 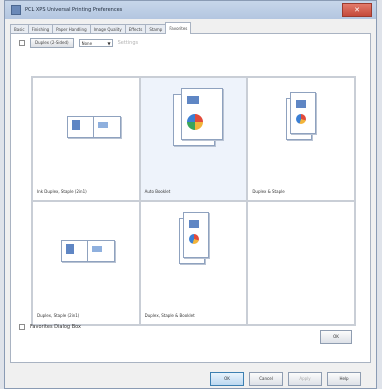 I want to click on favorites-dialog-label: Favorites Dialog Box, so click(x=55, y=327).